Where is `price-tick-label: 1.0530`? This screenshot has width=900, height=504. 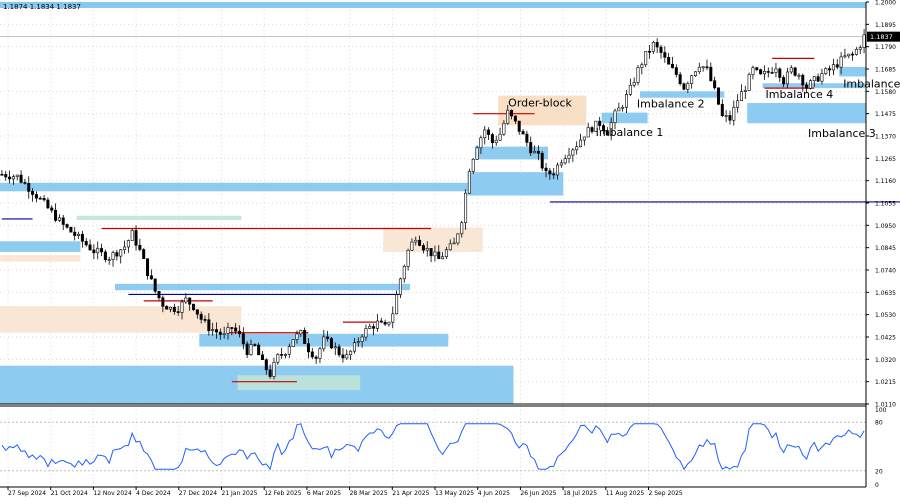 price-tick-label: 1.0530 is located at coordinates (885, 315).